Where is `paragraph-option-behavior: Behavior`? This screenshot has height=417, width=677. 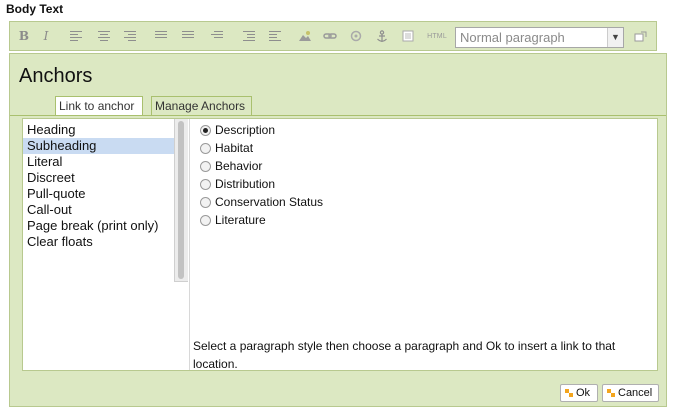 paragraph-option-behavior: Behavior is located at coordinates (261, 166).